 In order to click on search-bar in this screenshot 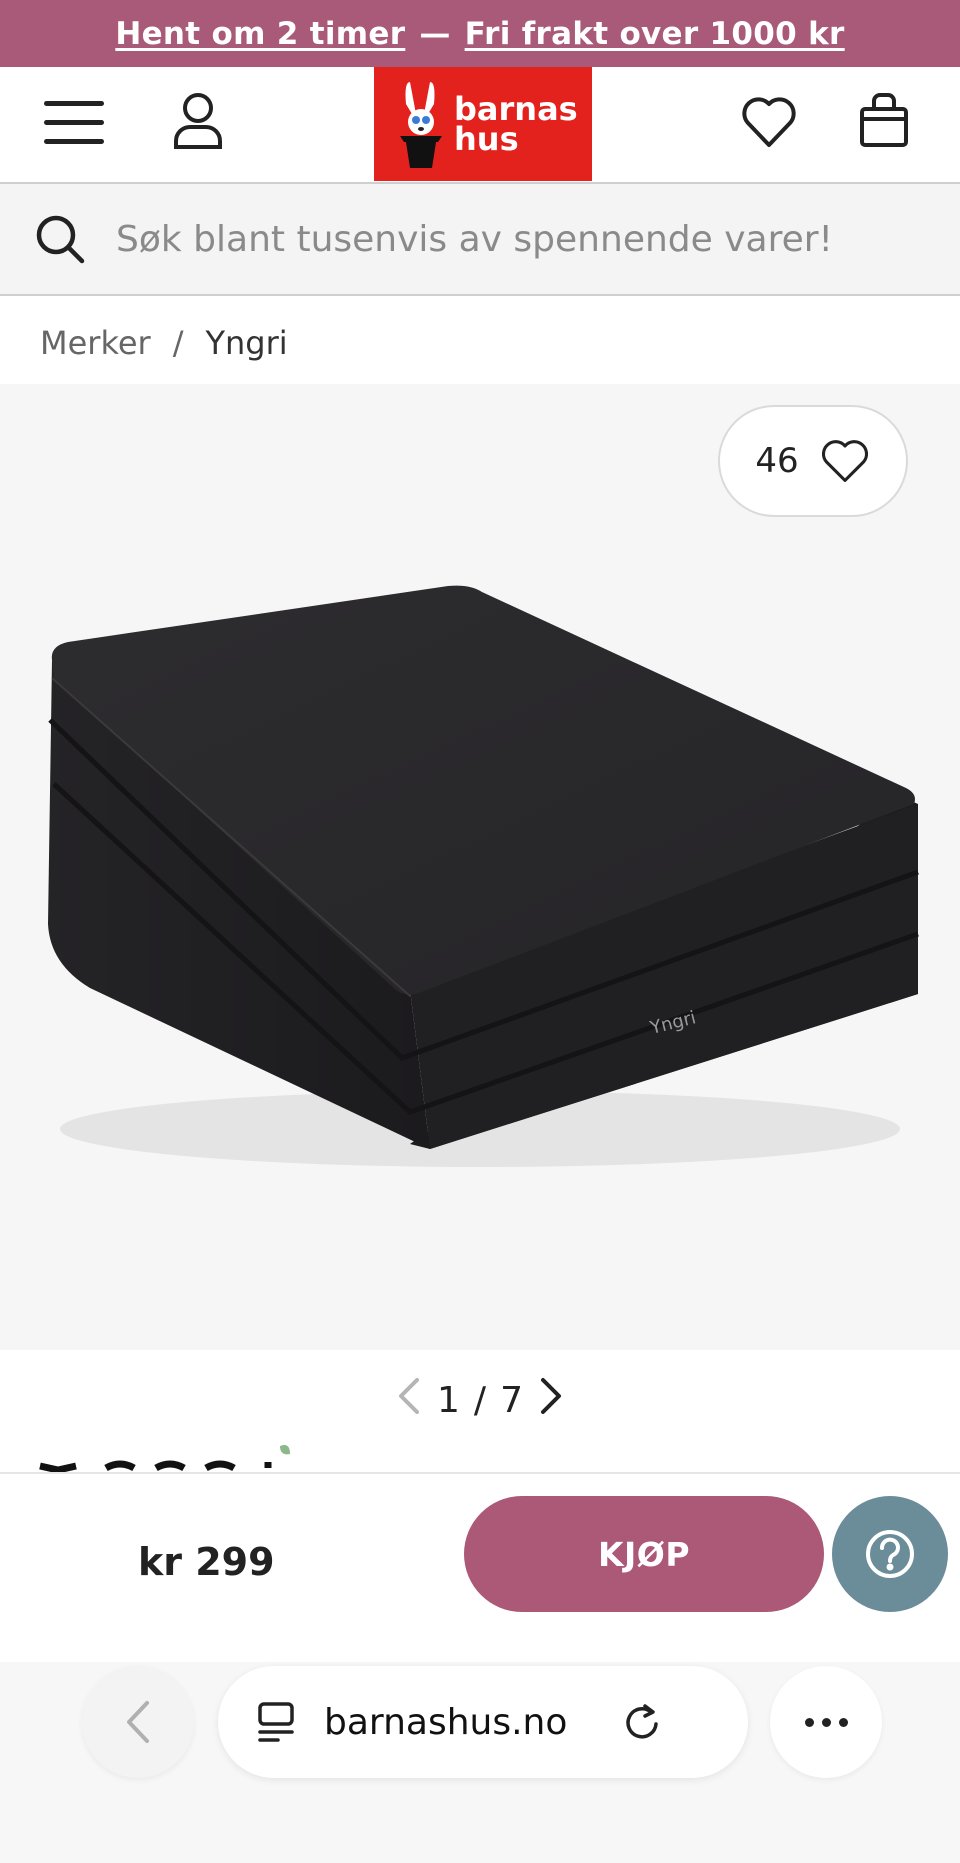, I will do `click(480, 239)`.